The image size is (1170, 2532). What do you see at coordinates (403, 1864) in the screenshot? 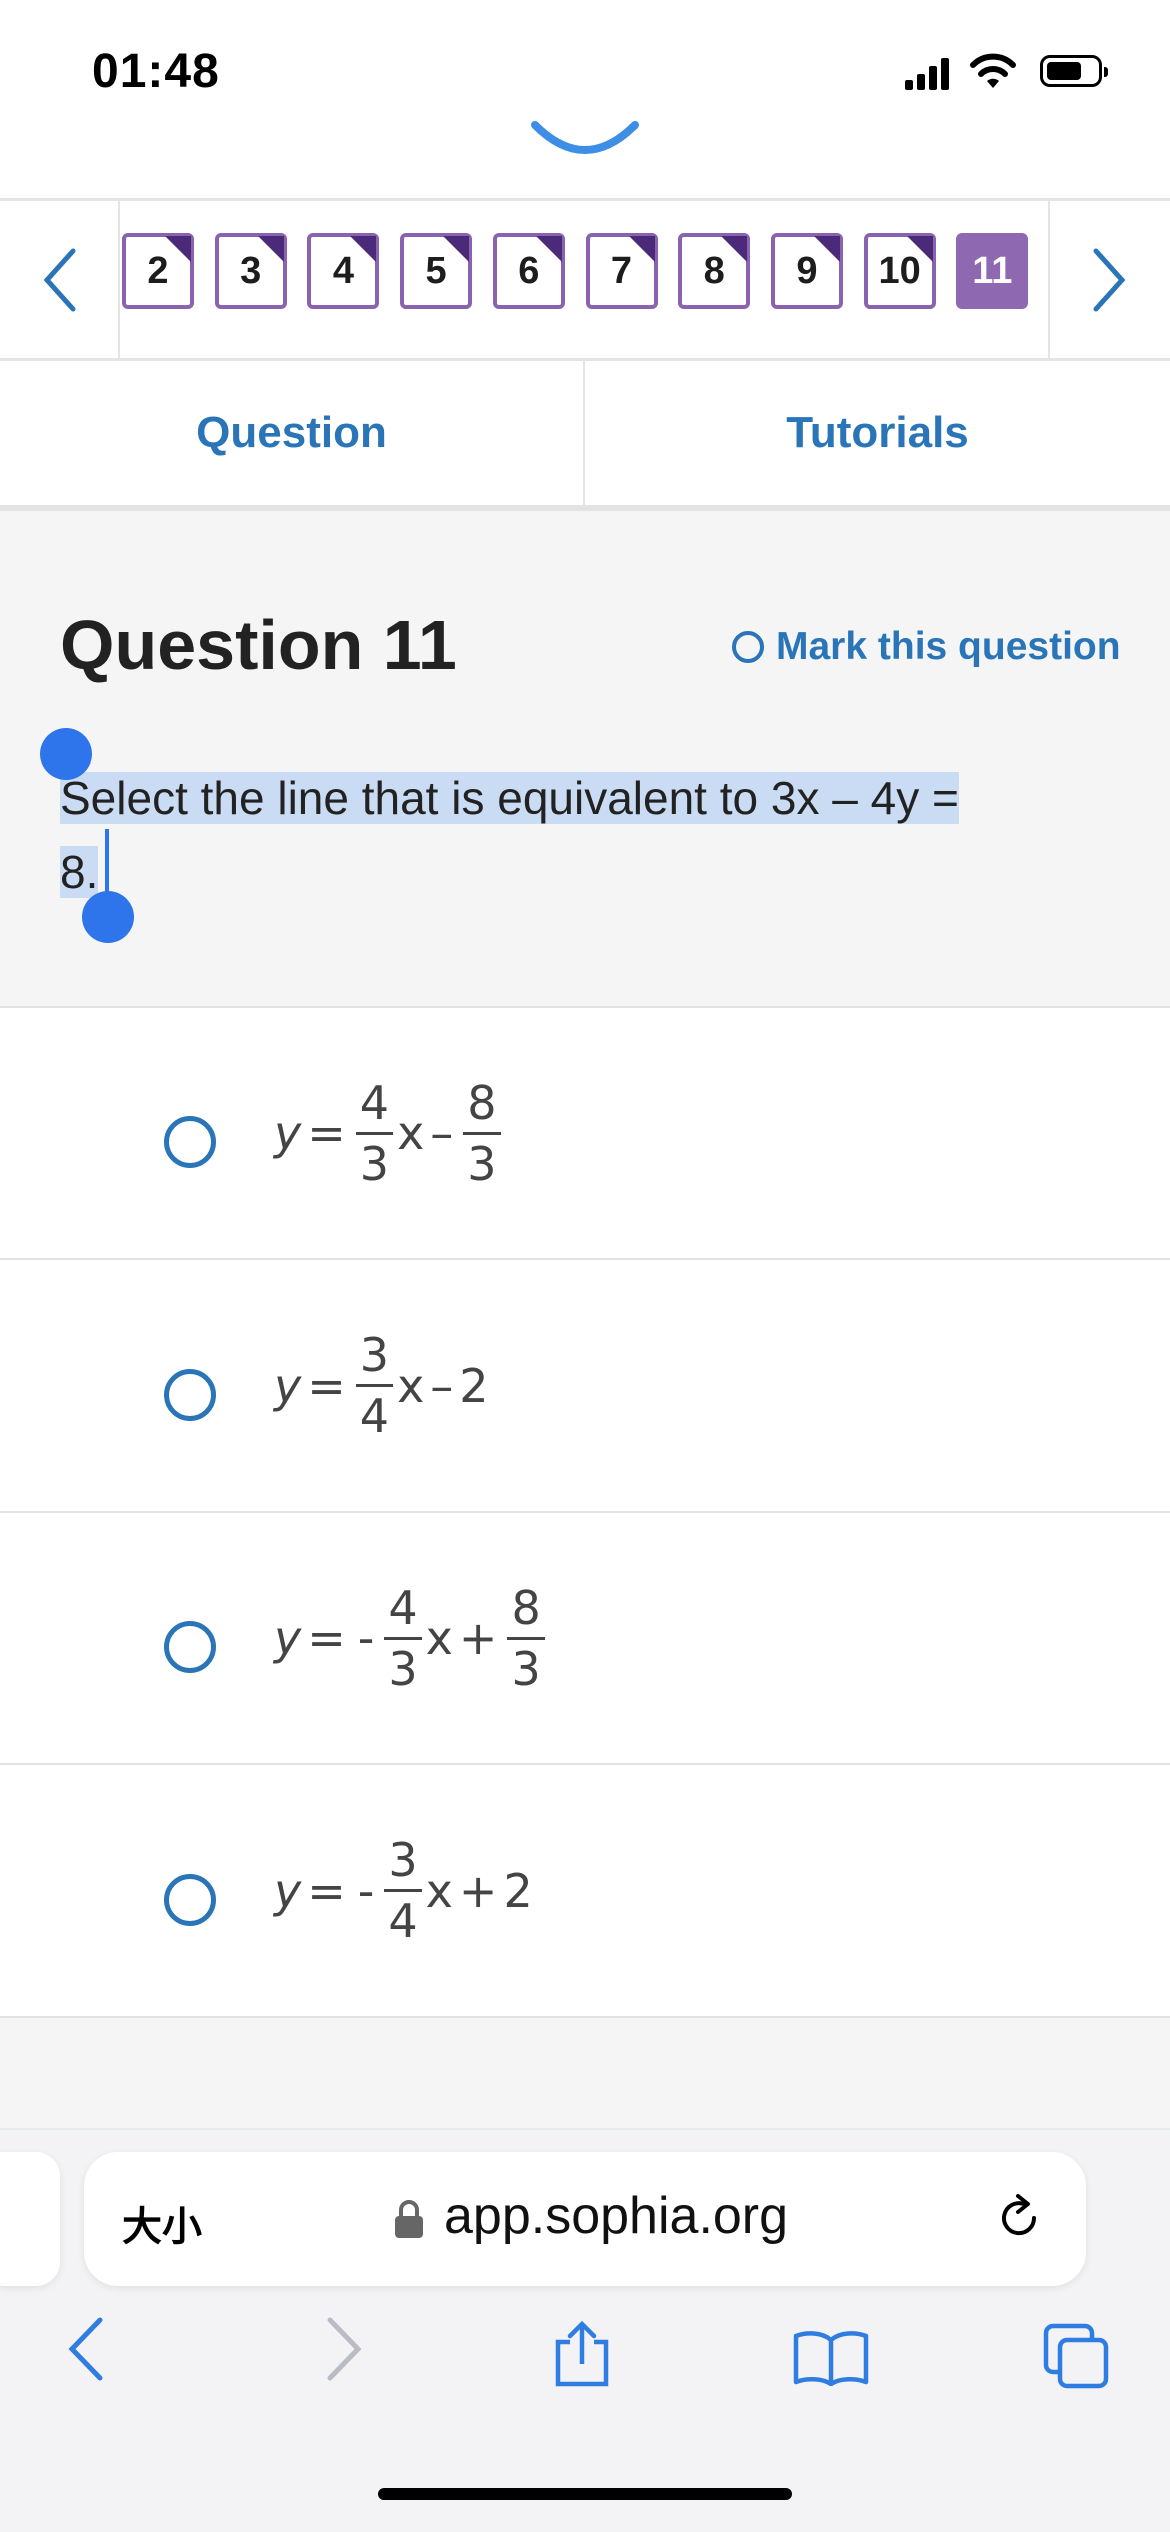
I see `frac-num: 3` at bounding box center [403, 1864].